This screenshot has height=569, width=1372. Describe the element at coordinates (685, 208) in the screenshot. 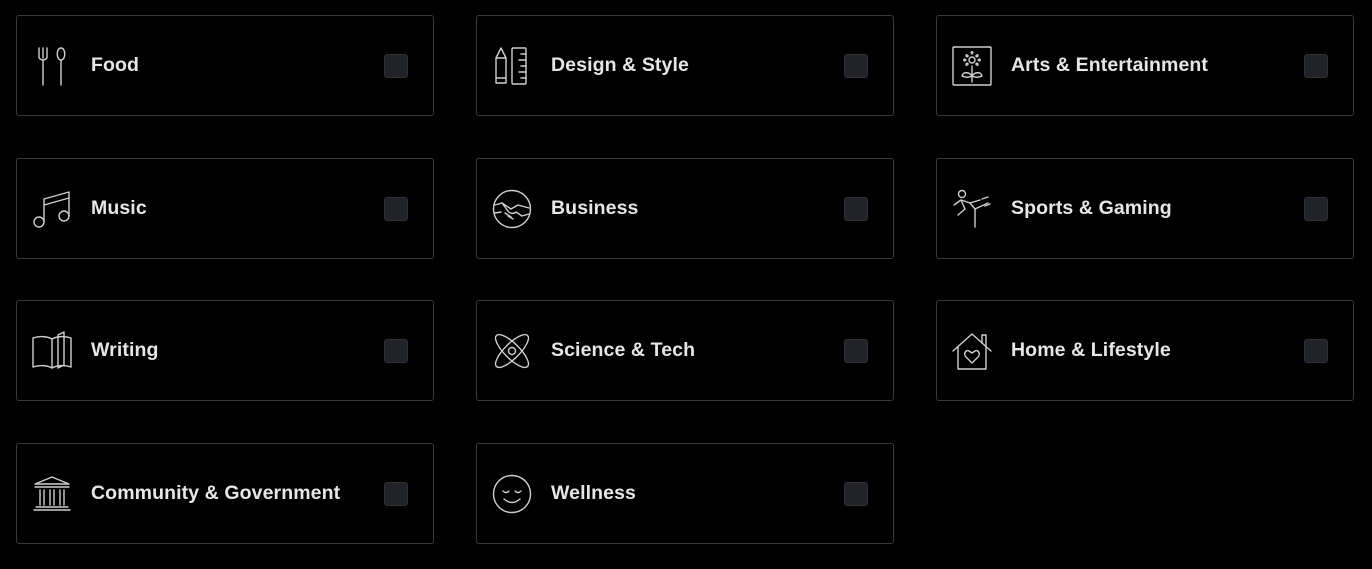

I see `category-card-business: Business` at that location.